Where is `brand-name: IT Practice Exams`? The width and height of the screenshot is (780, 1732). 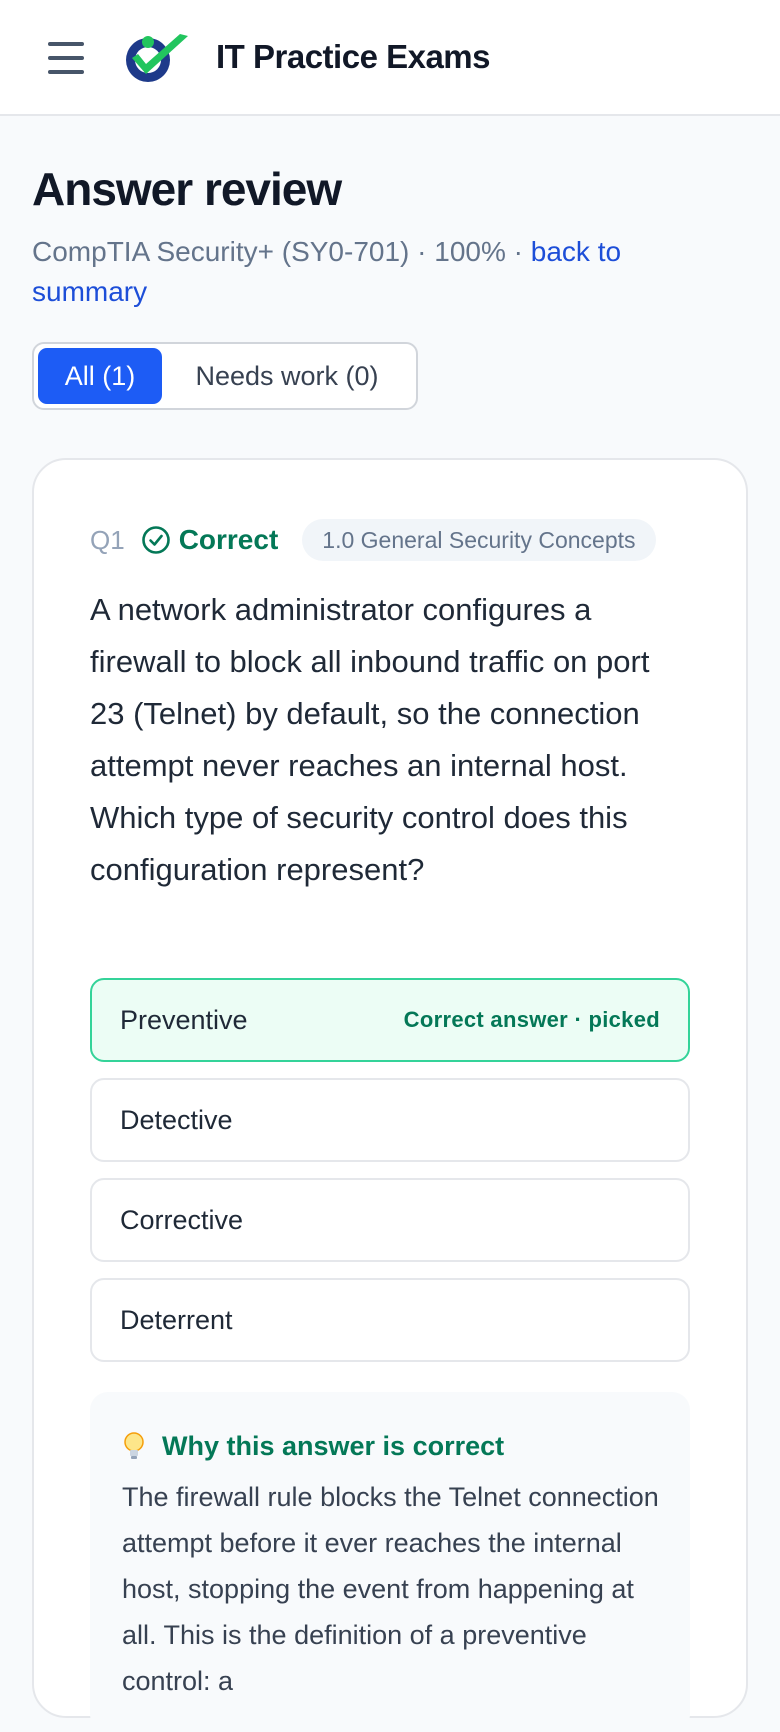 brand-name: IT Practice Exams is located at coordinates (353, 57).